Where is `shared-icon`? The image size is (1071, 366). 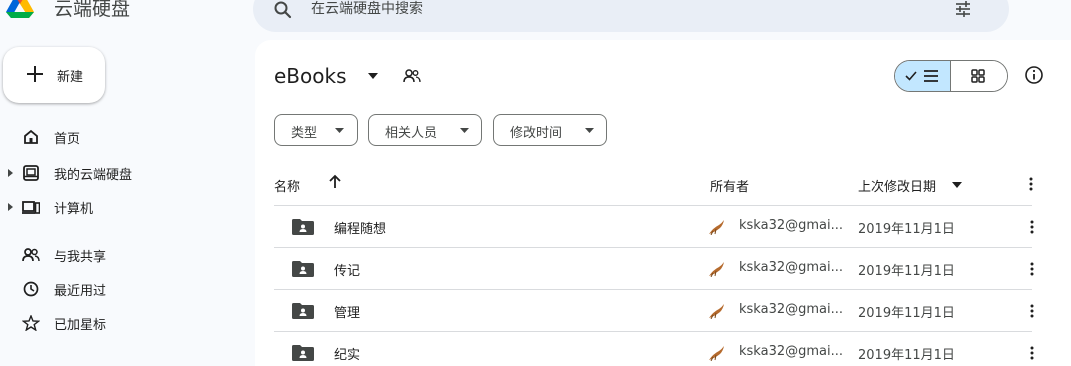 shared-icon is located at coordinates (31, 255).